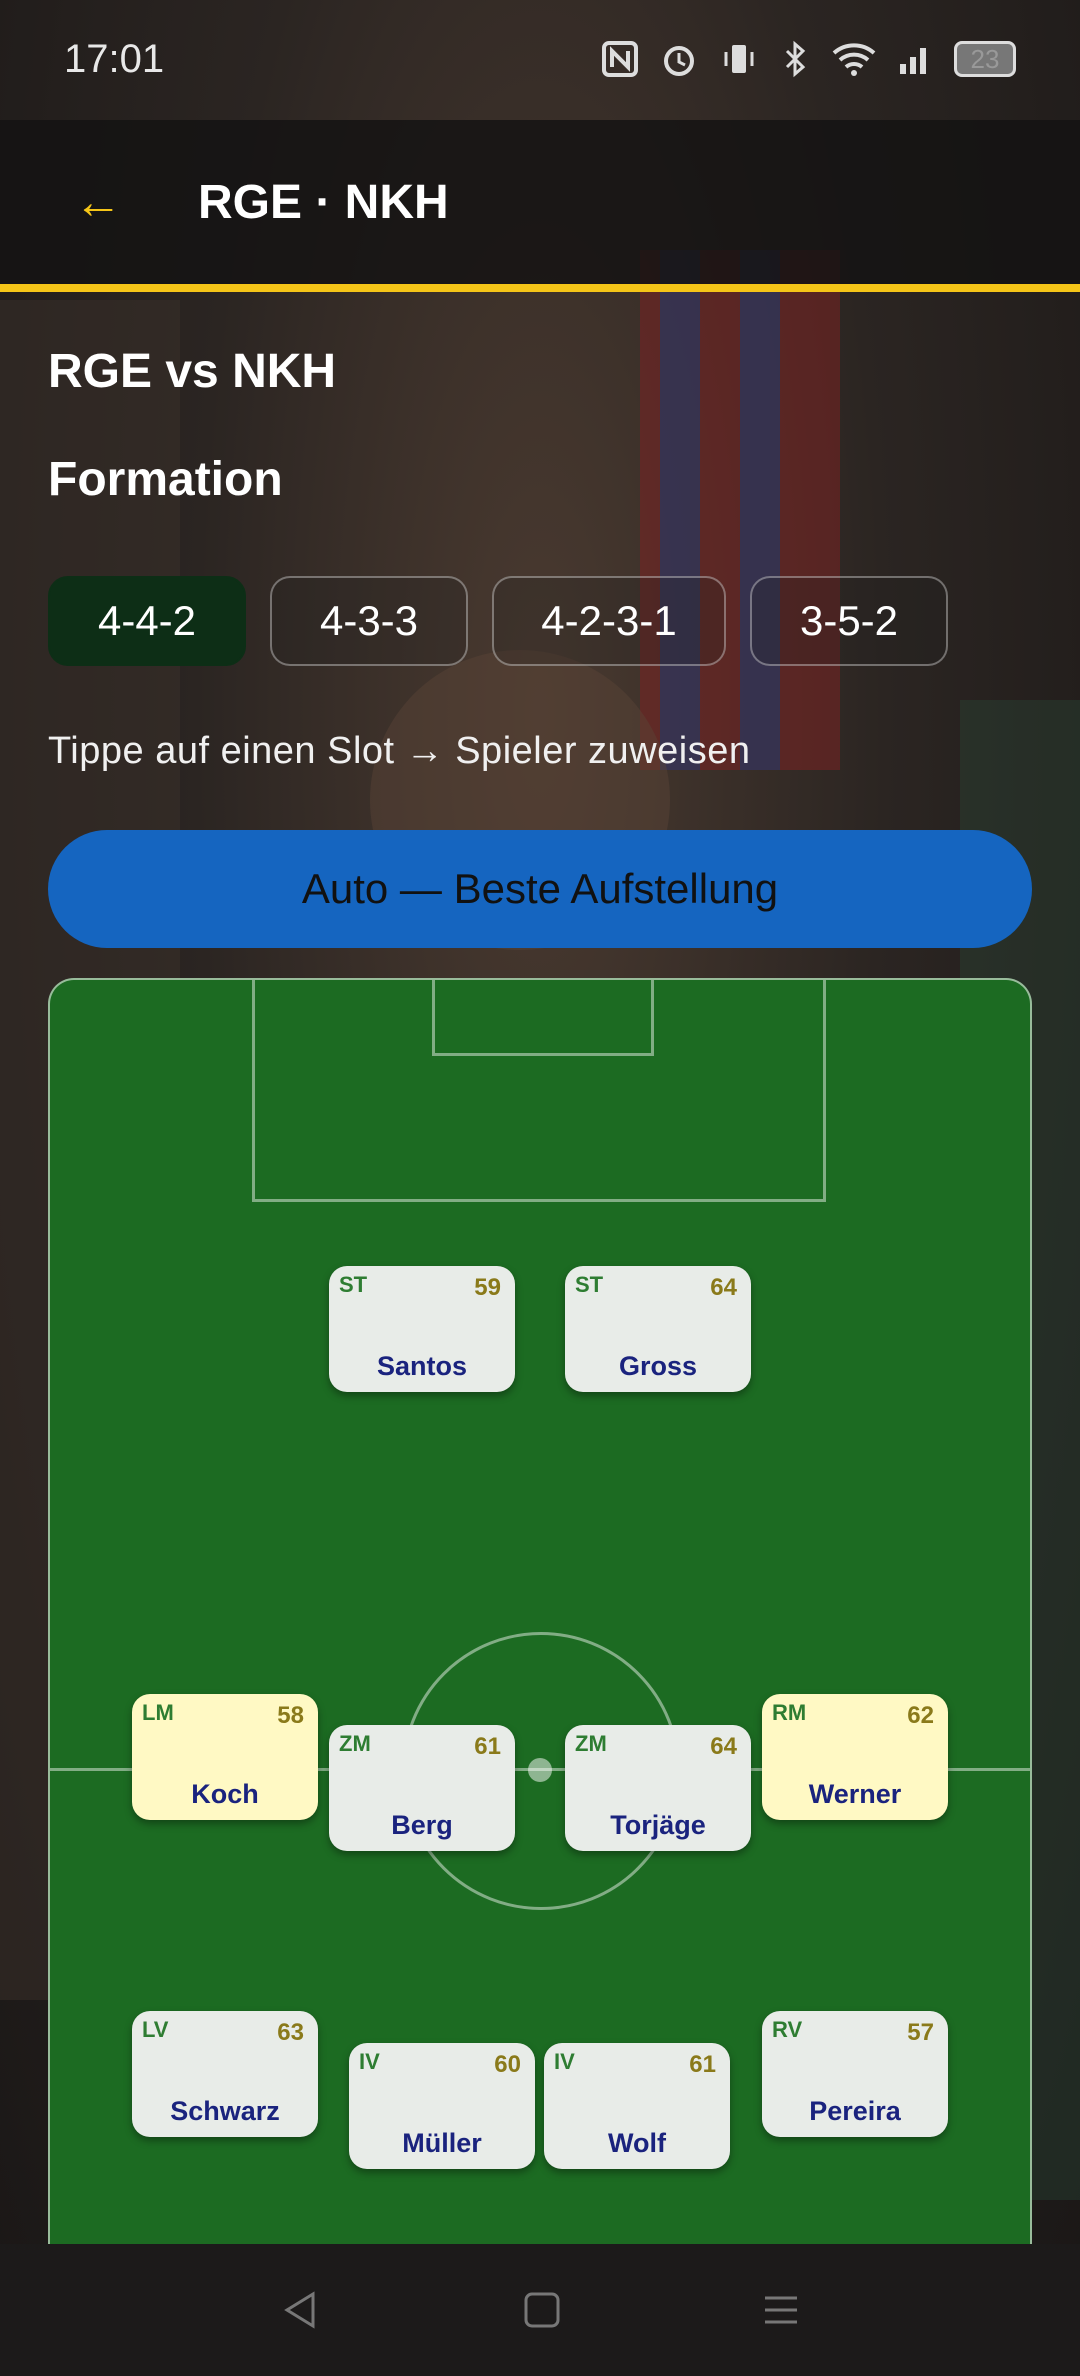 The image size is (1080, 2376). What do you see at coordinates (787, 2029) in the screenshot?
I see `slot-position: RV` at bounding box center [787, 2029].